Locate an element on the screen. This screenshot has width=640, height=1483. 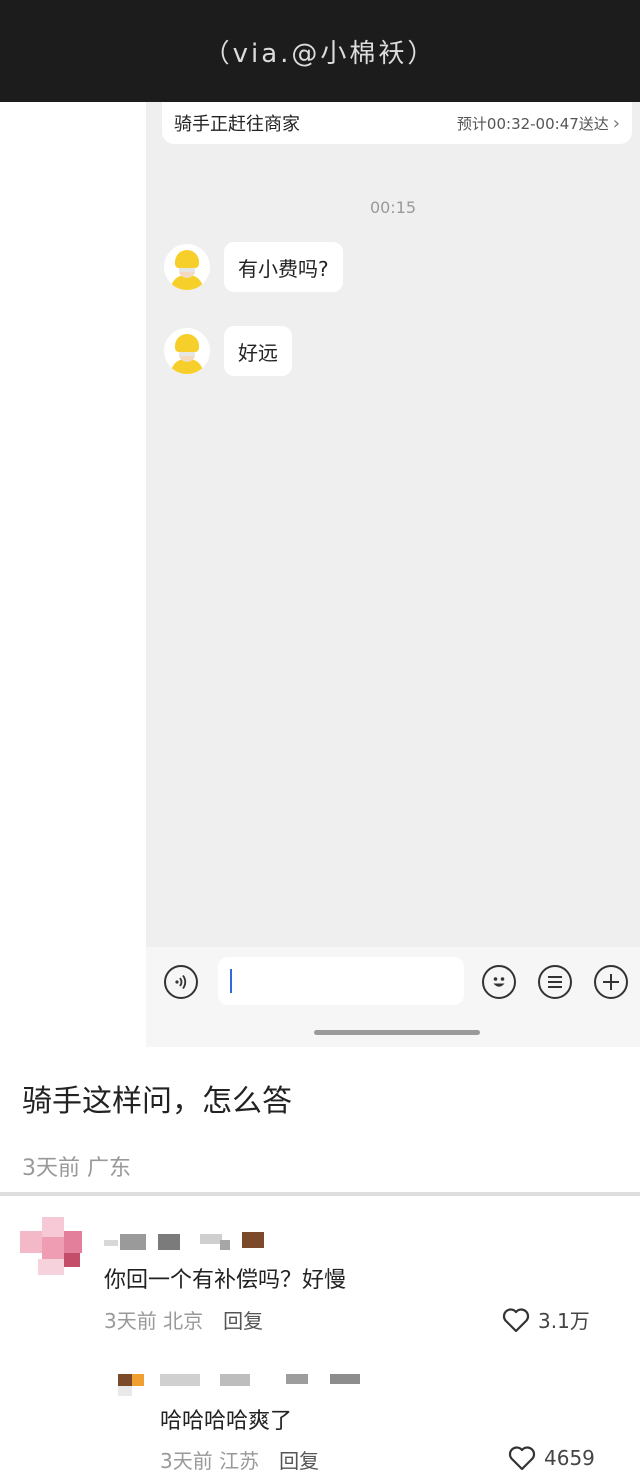
menu-icon is located at coordinates (555, 982).